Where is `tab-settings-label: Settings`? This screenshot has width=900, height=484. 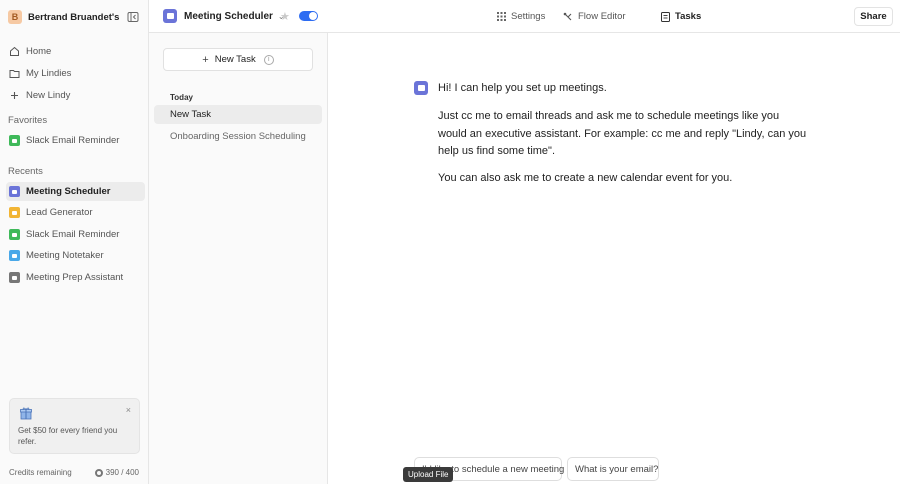
tab-settings-label: Settings is located at coordinates (528, 16).